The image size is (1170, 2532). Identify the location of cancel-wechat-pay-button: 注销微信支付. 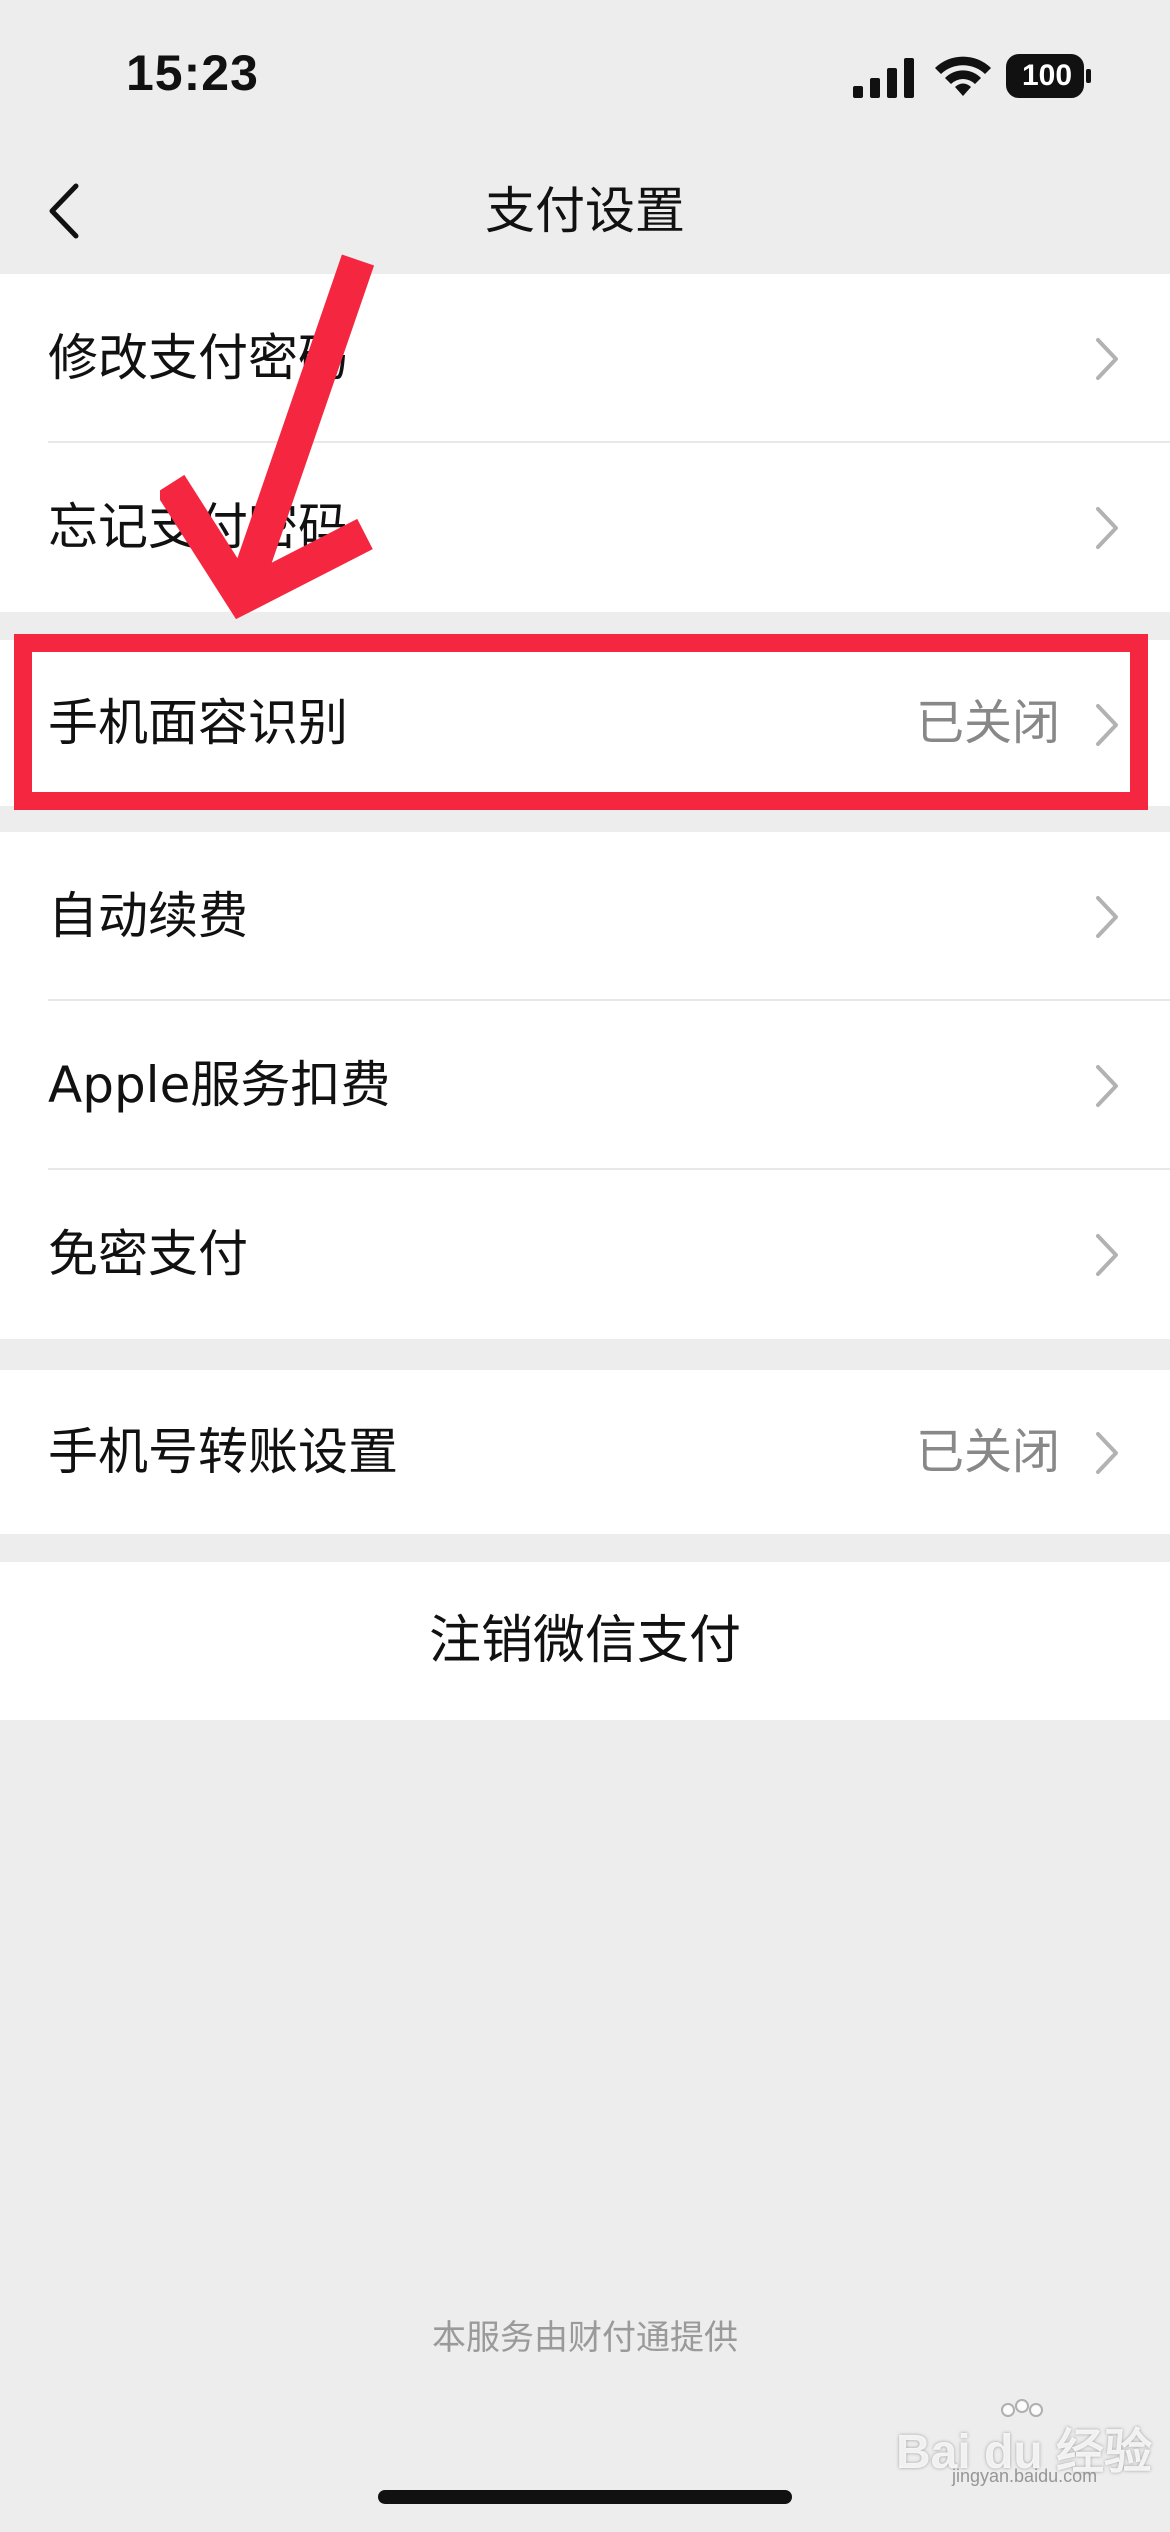
(585, 1641).